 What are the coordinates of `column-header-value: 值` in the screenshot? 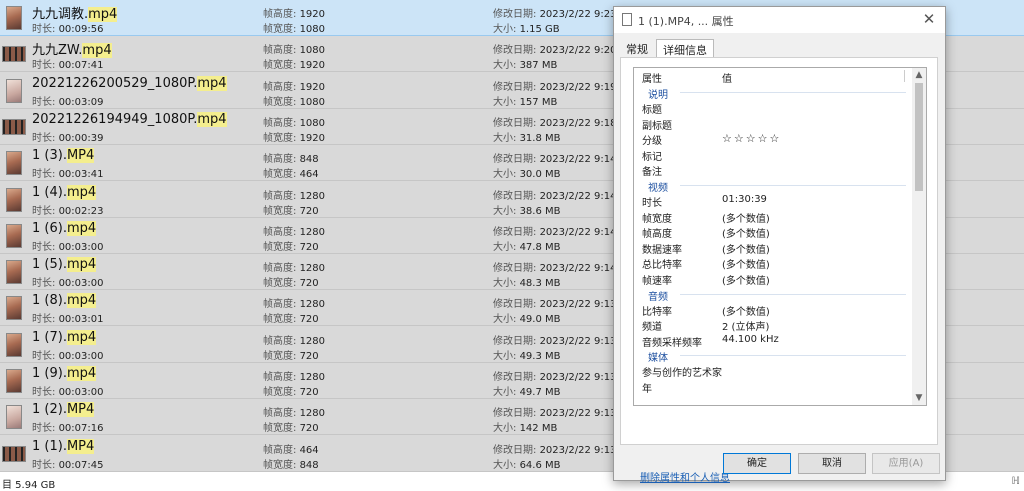 It's located at (727, 77).